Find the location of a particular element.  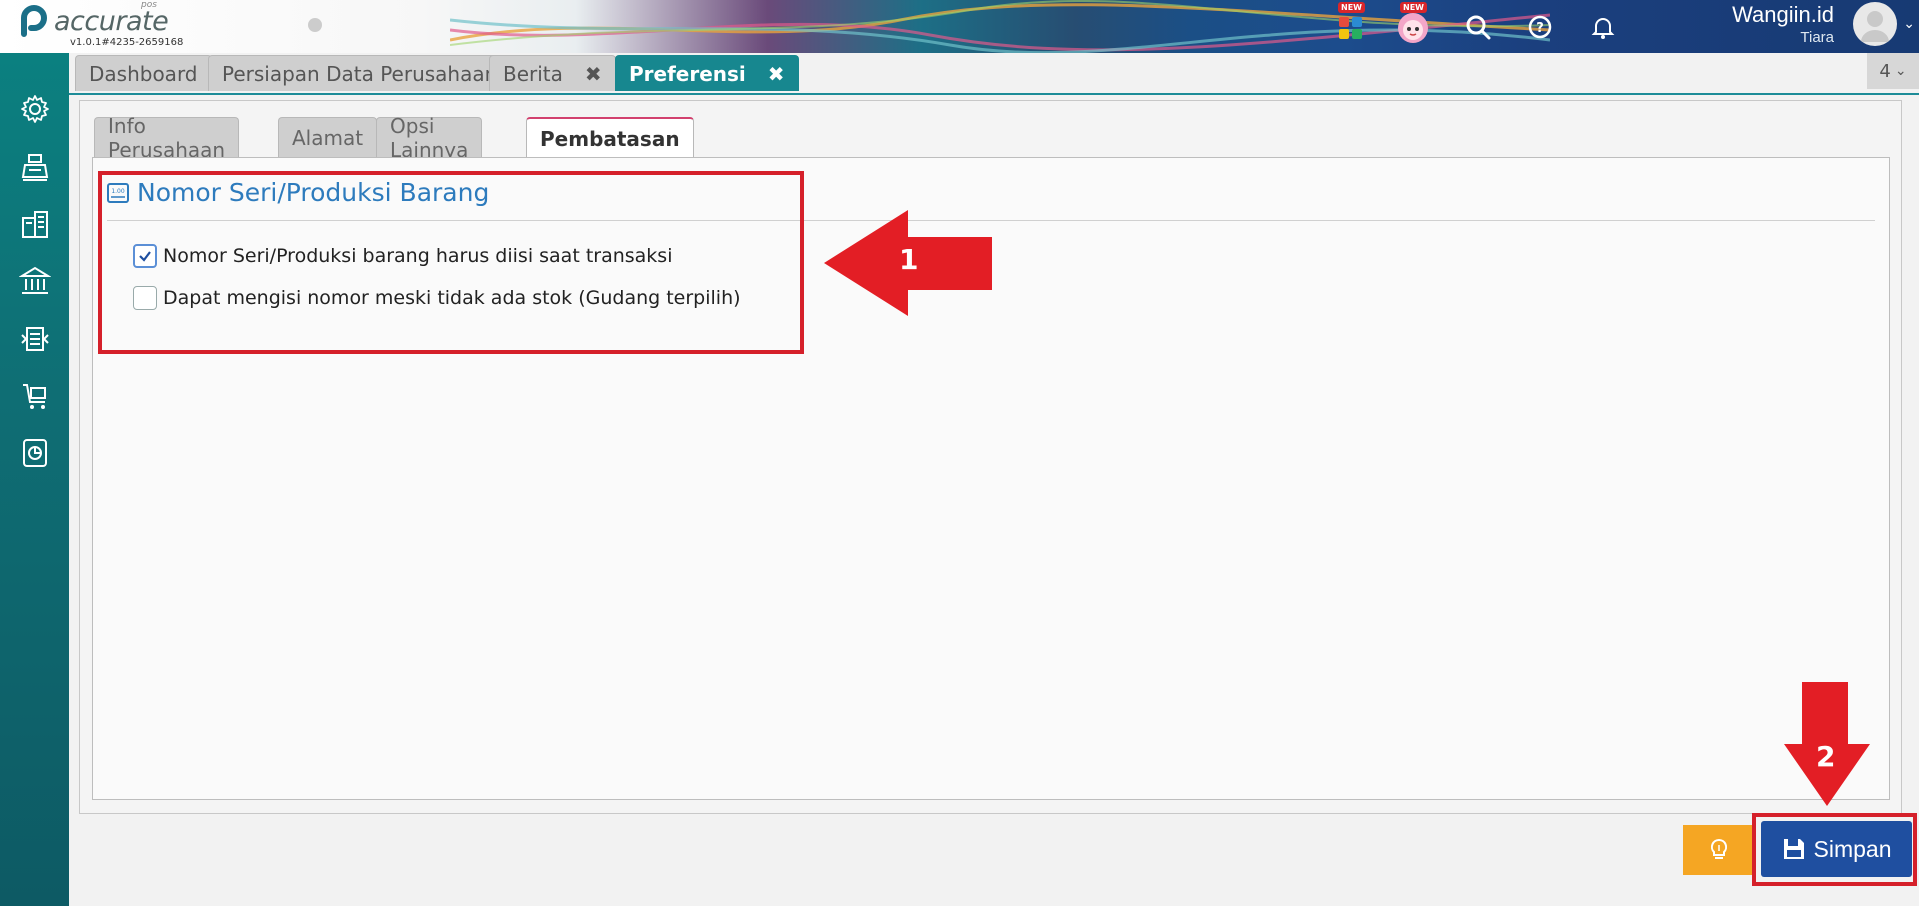

tab-label: Alamat is located at coordinates (328, 137).